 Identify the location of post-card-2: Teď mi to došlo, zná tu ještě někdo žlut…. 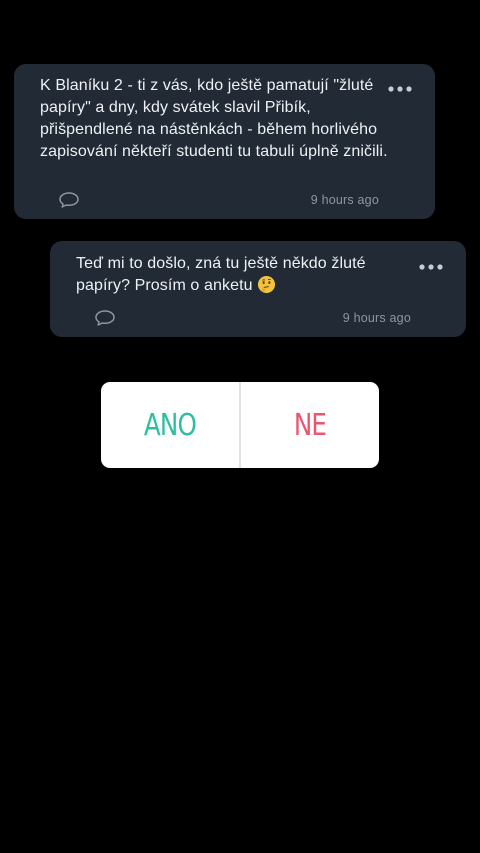
(258, 289).